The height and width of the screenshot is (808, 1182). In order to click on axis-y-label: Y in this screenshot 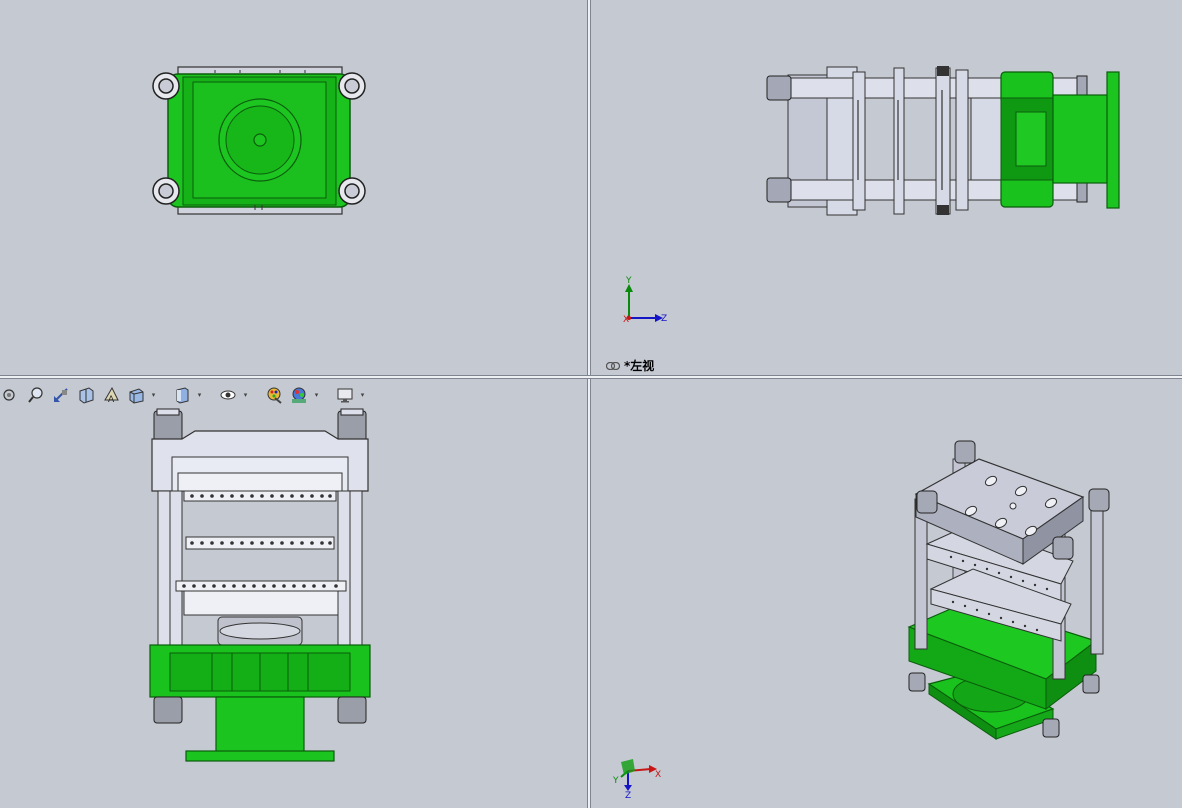, I will do `click(628, 281)`.